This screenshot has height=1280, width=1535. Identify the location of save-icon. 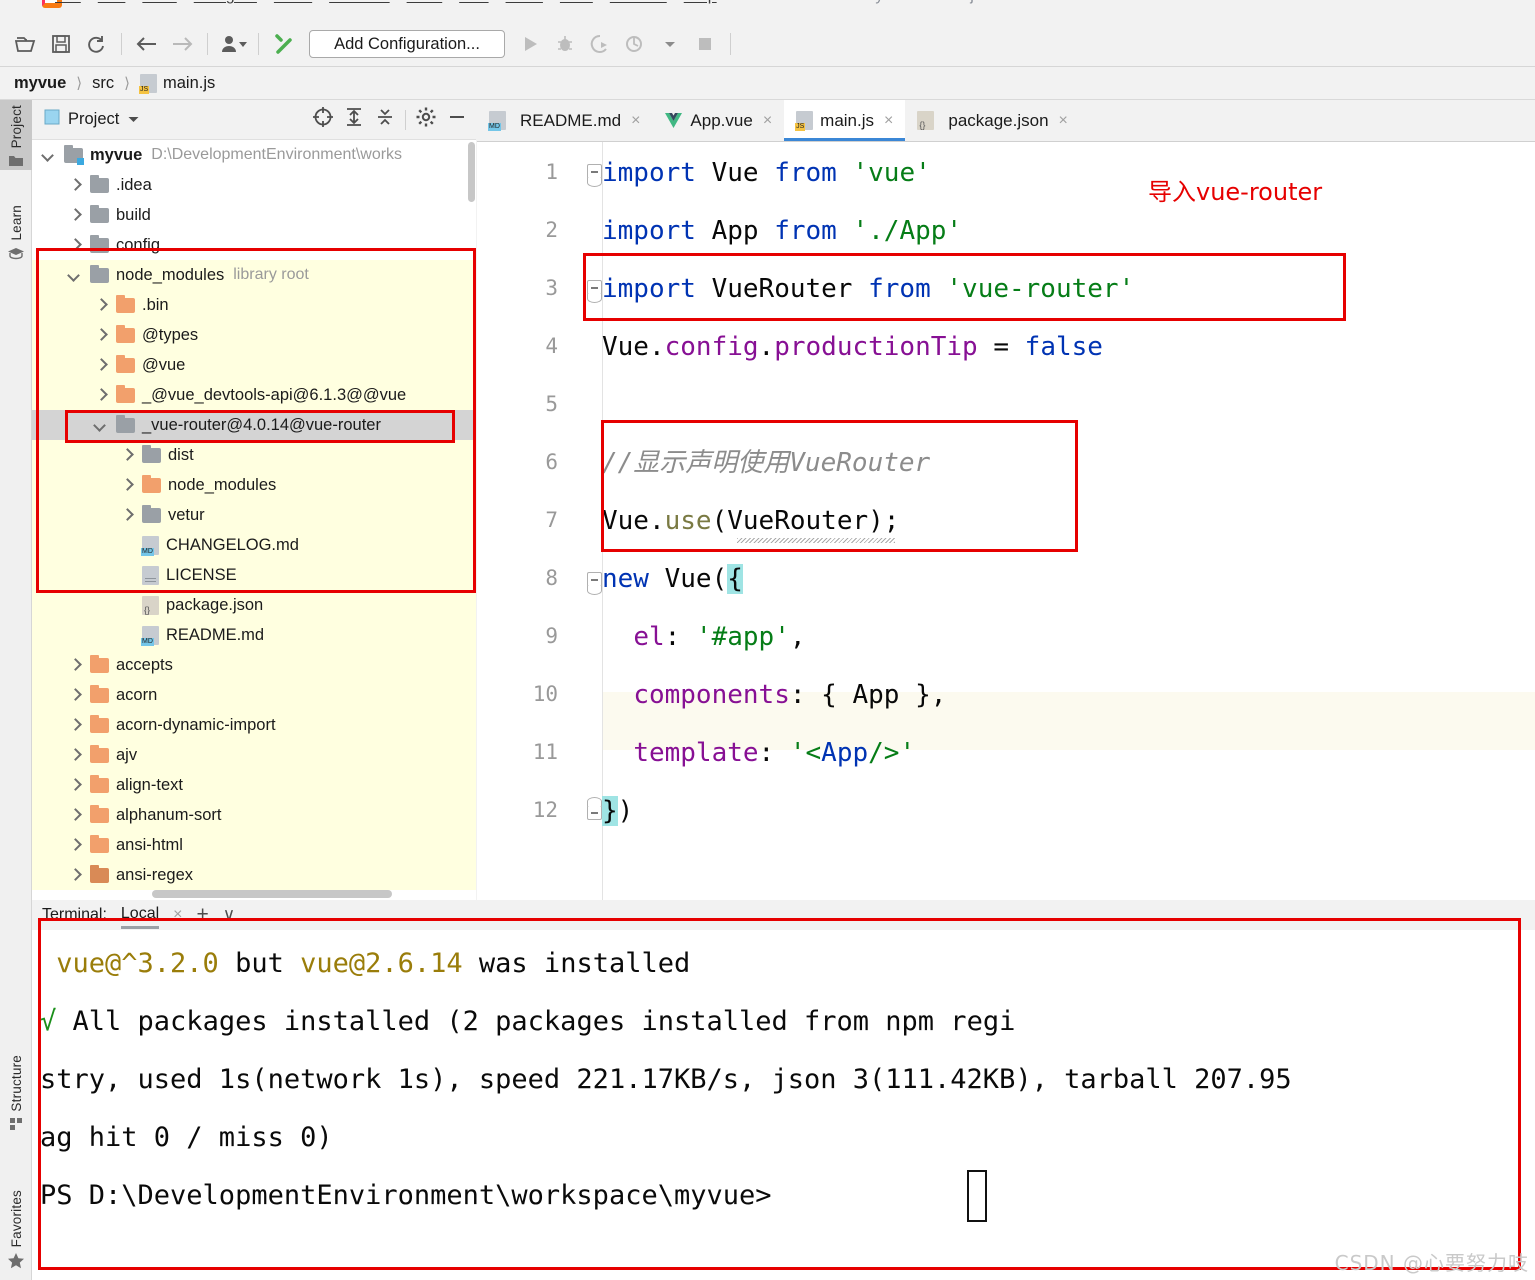
(61, 44).